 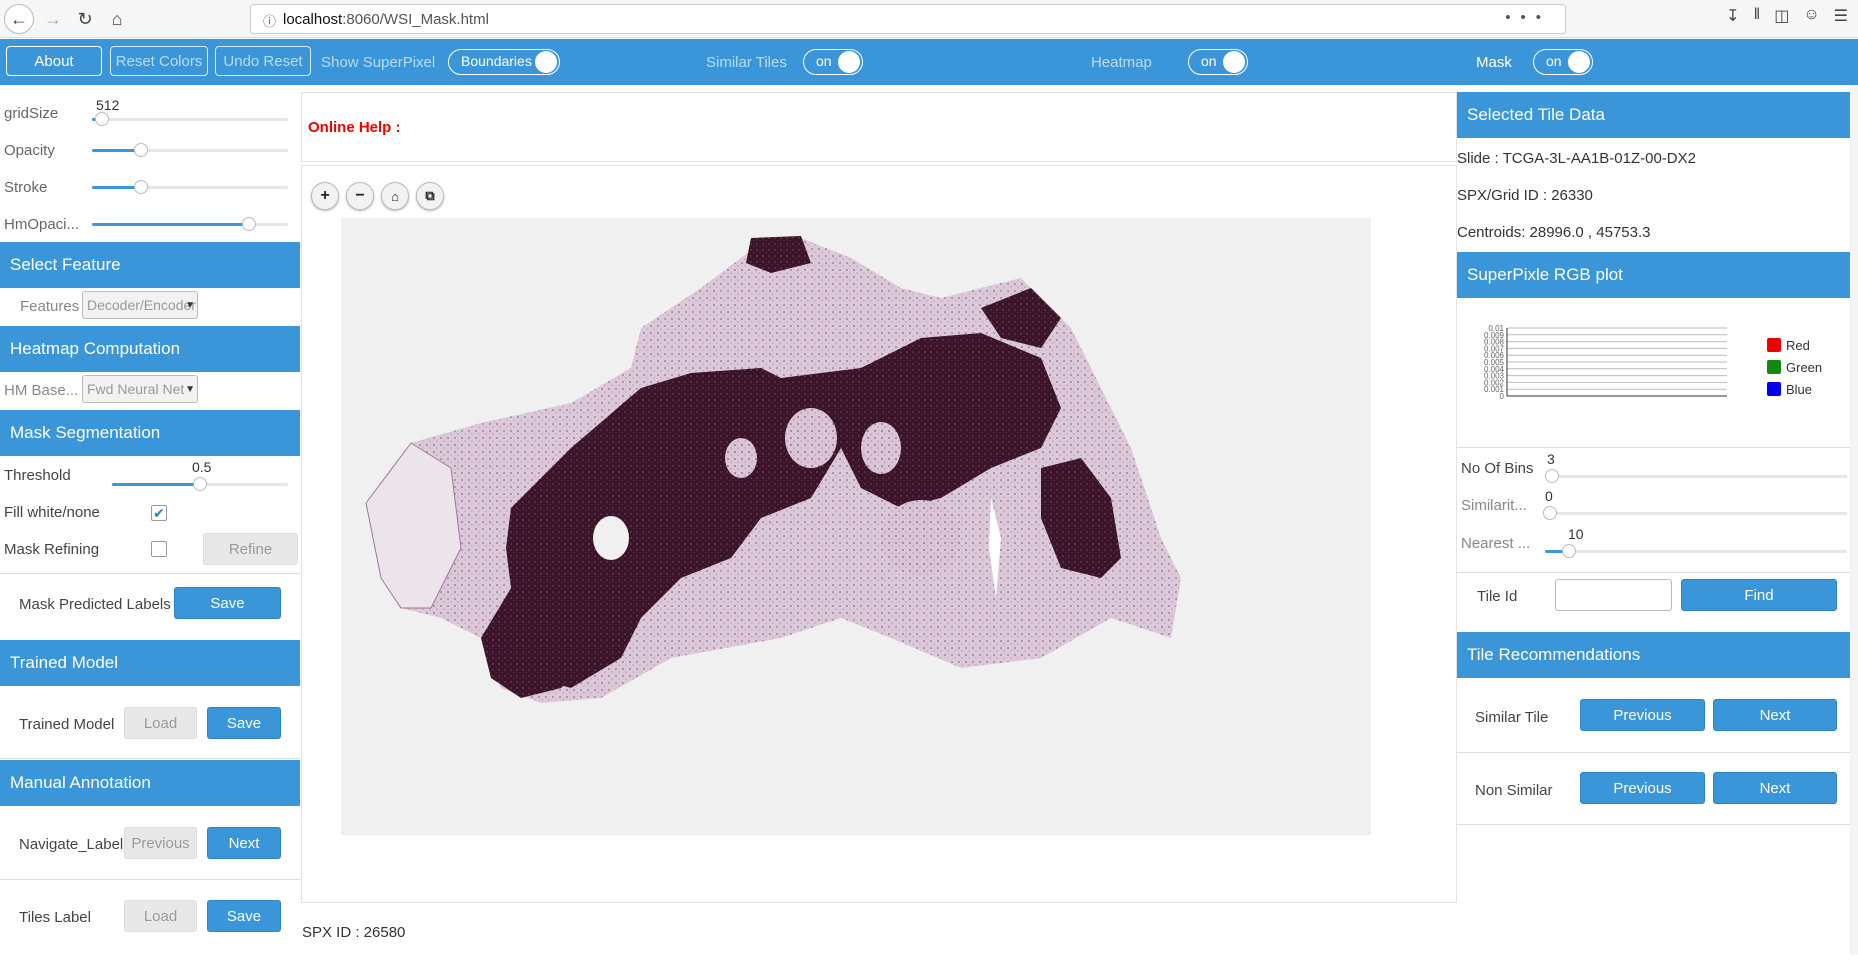 What do you see at coordinates (1696, 476) in the screenshot?
I see `bins-slider` at bounding box center [1696, 476].